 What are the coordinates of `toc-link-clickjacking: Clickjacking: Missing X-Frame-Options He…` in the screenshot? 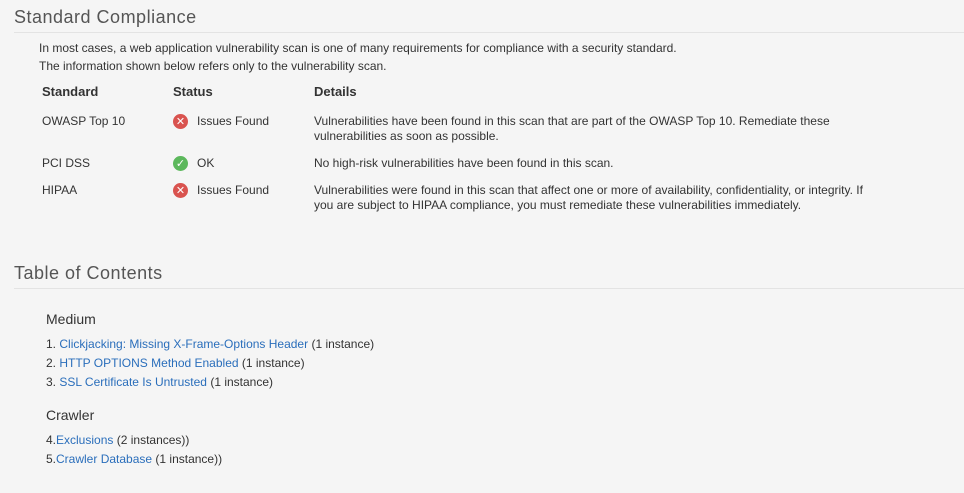 It's located at (183, 344).